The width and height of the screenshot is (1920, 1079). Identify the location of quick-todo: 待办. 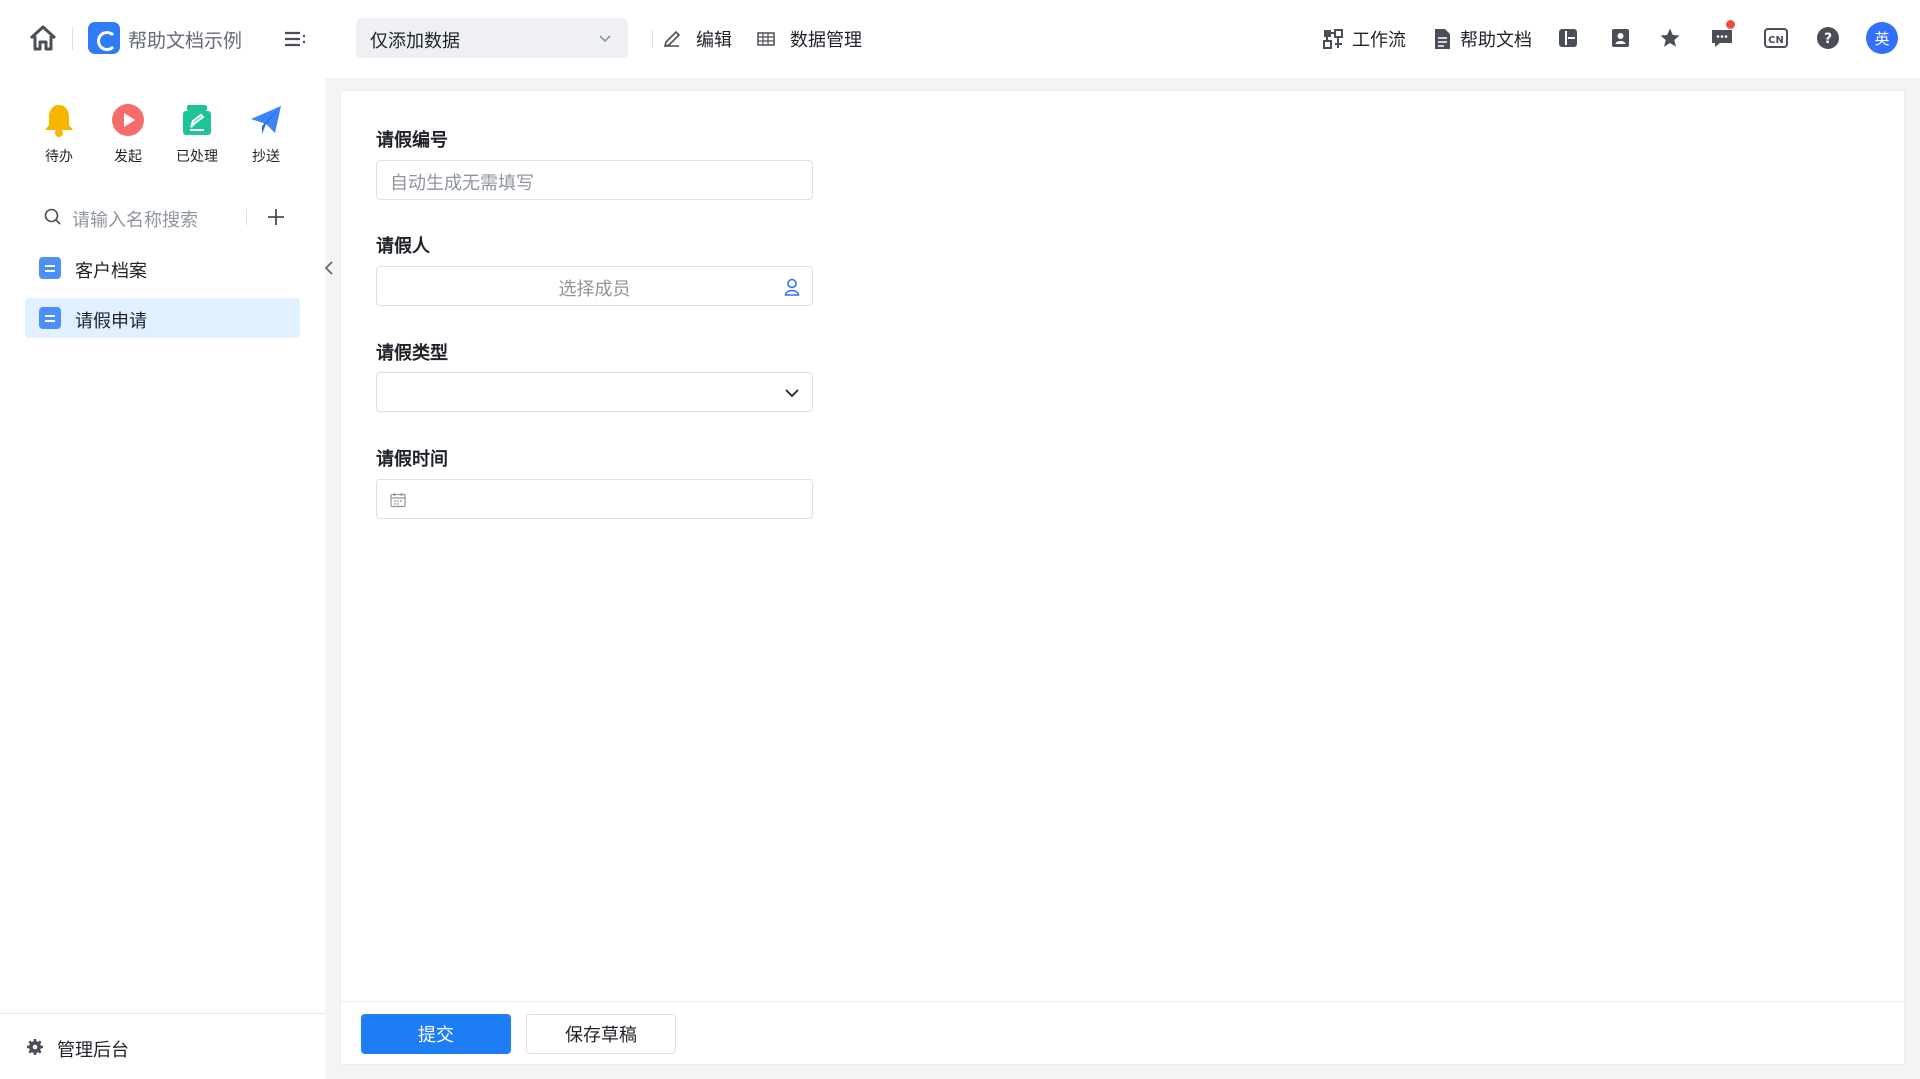
(59, 133).